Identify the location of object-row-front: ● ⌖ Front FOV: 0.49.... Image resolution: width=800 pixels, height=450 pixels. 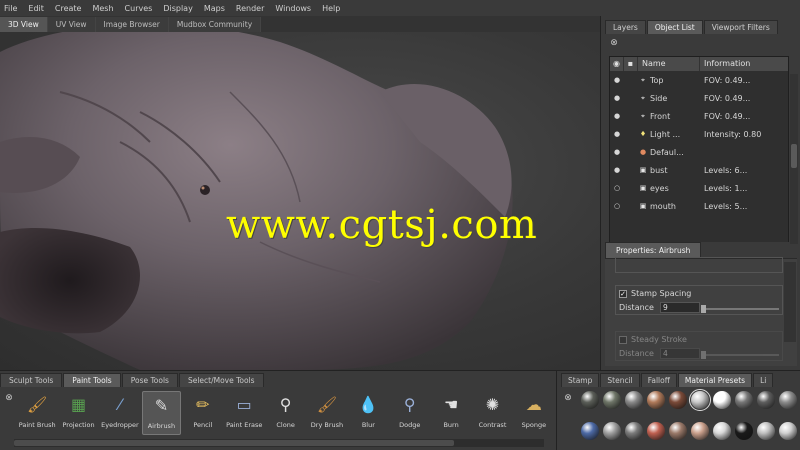
(699, 116).